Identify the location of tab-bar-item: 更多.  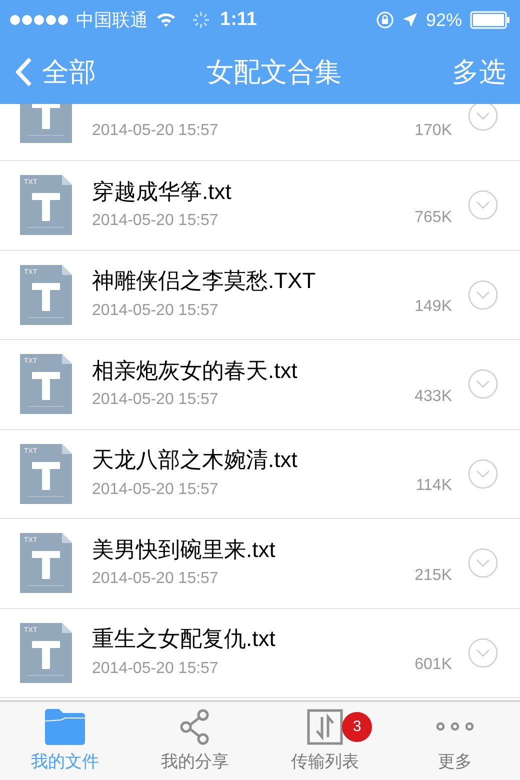
(455, 741).